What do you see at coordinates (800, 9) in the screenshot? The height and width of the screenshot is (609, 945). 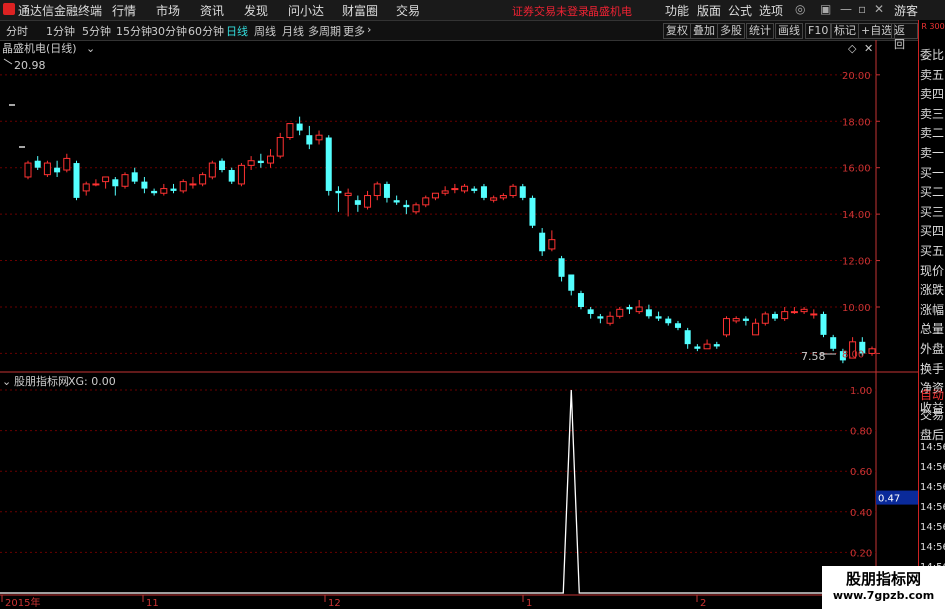 I see `headset-icon: ◎` at bounding box center [800, 9].